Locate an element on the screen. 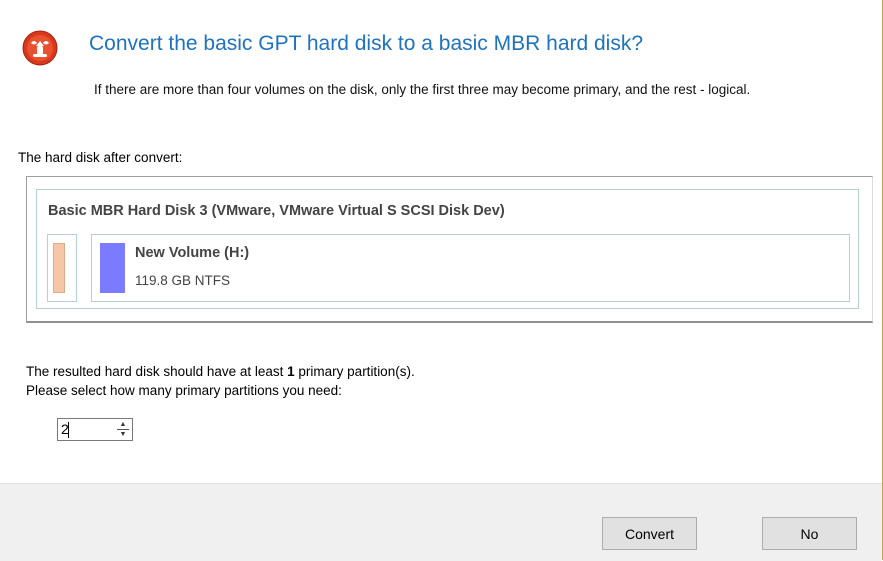  partition-new-volume: New Volume (H:) 119.8 GB NTFS is located at coordinates (470, 268).